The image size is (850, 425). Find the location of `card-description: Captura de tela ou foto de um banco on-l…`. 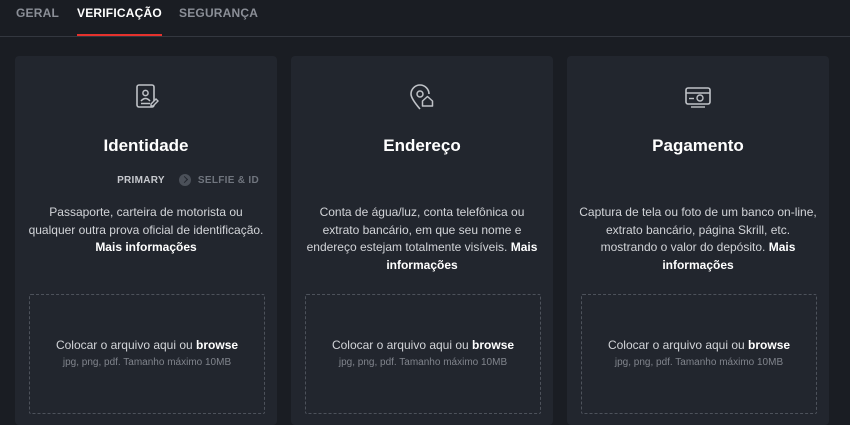

card-description: Captura de tela ou foto de um banco on-l… is located at coordinates (698, 239).